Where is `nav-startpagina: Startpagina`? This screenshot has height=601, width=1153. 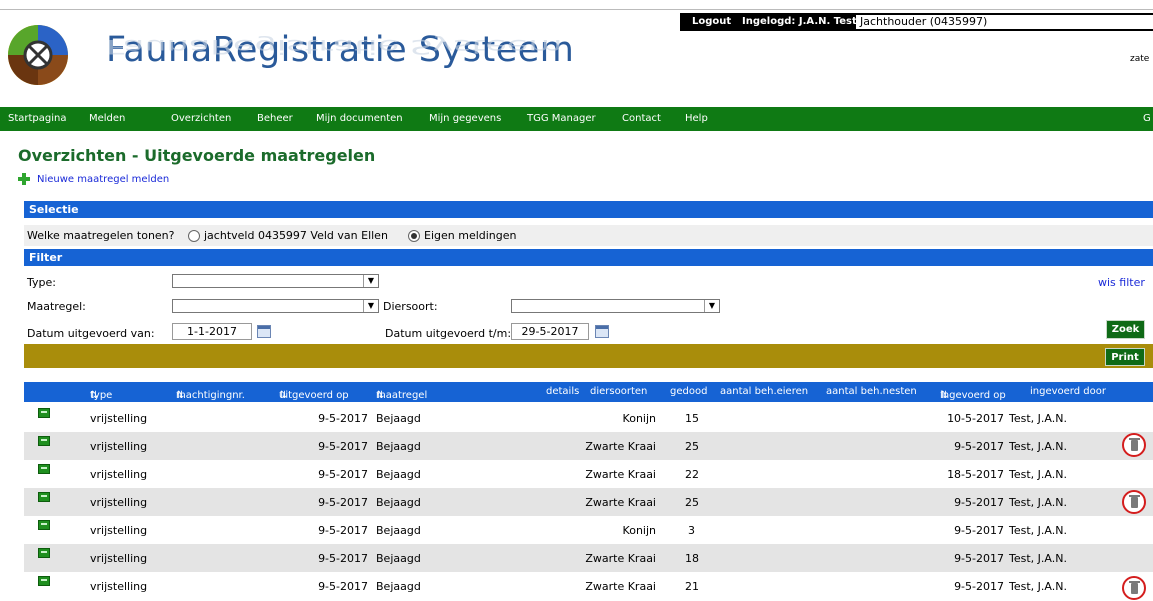 nav-startpagina: Startpagina is located at coordinates (37, 118).